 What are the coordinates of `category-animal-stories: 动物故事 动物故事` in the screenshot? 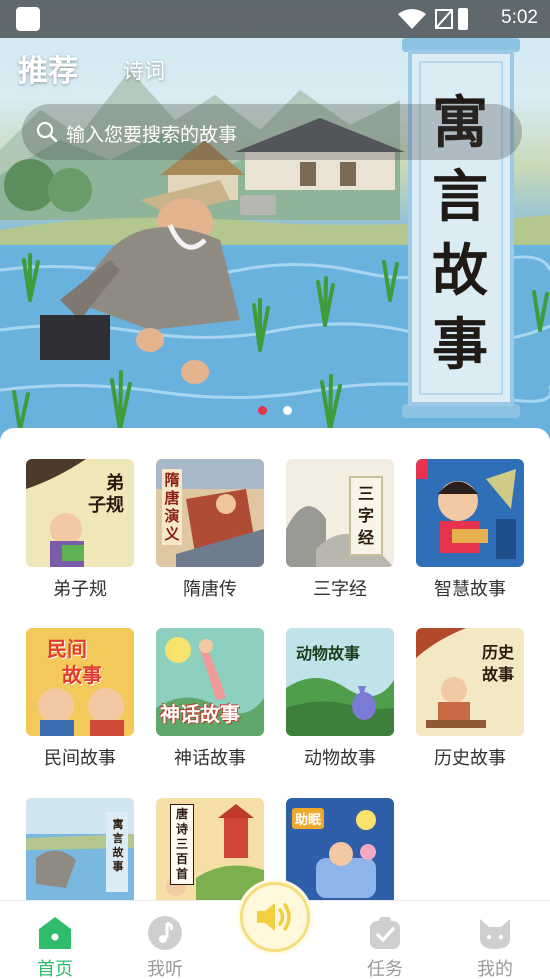 It's located at (340, 699).